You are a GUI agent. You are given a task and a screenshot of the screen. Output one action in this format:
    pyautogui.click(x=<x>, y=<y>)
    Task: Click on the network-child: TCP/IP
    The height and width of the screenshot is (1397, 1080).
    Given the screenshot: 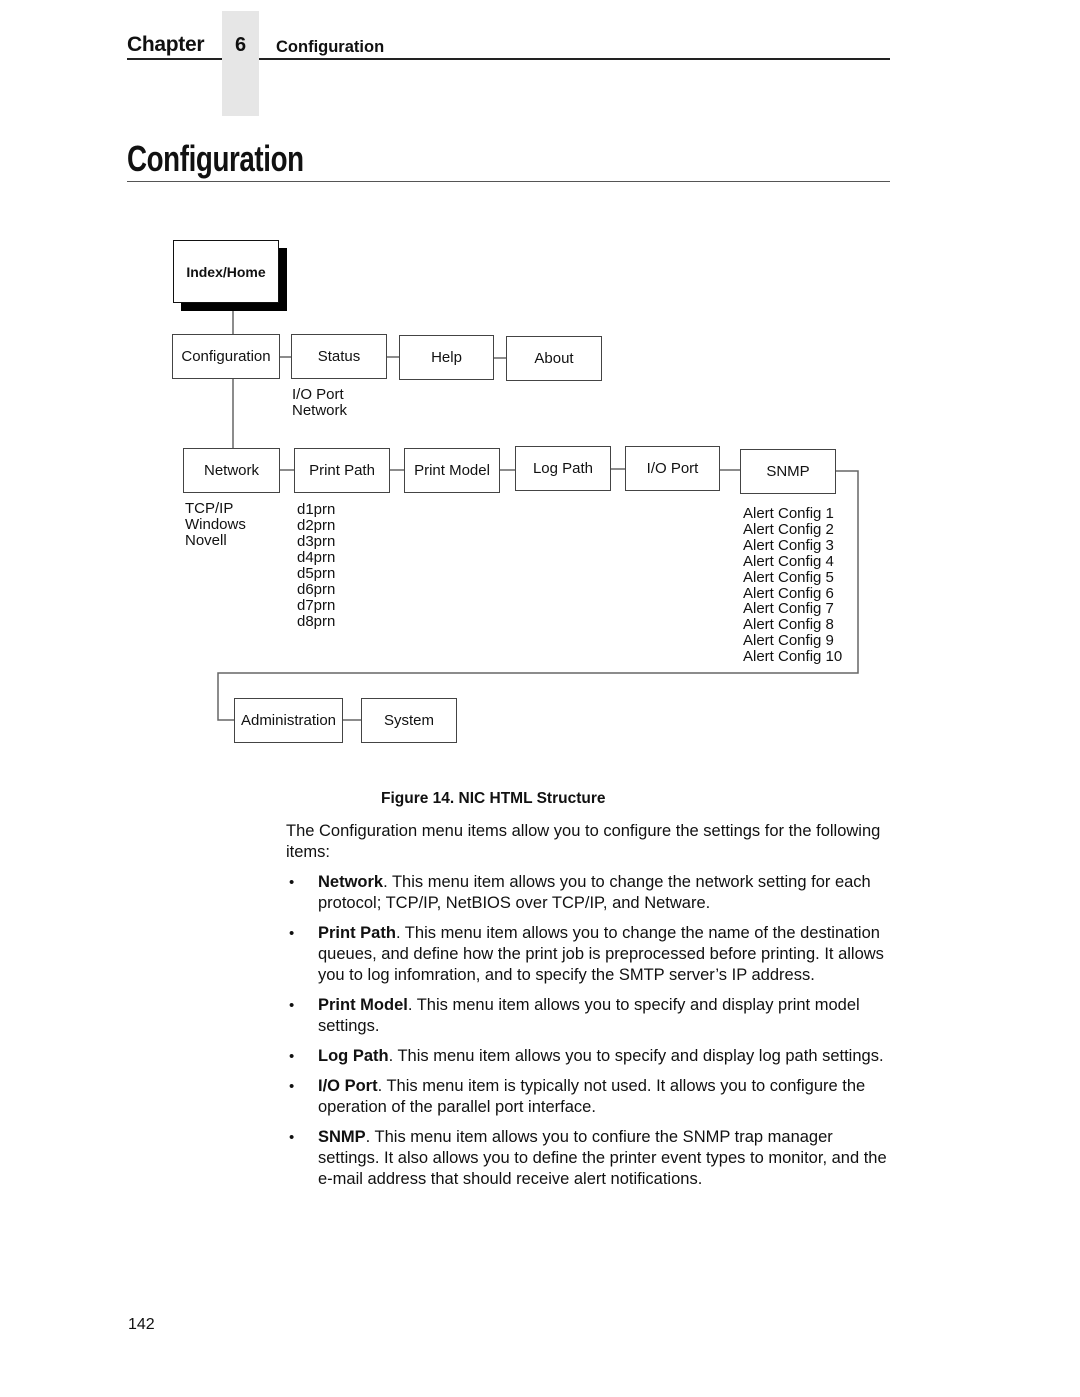 What is the action you would take?
    pyautogui.click(x=209, y=508)
    